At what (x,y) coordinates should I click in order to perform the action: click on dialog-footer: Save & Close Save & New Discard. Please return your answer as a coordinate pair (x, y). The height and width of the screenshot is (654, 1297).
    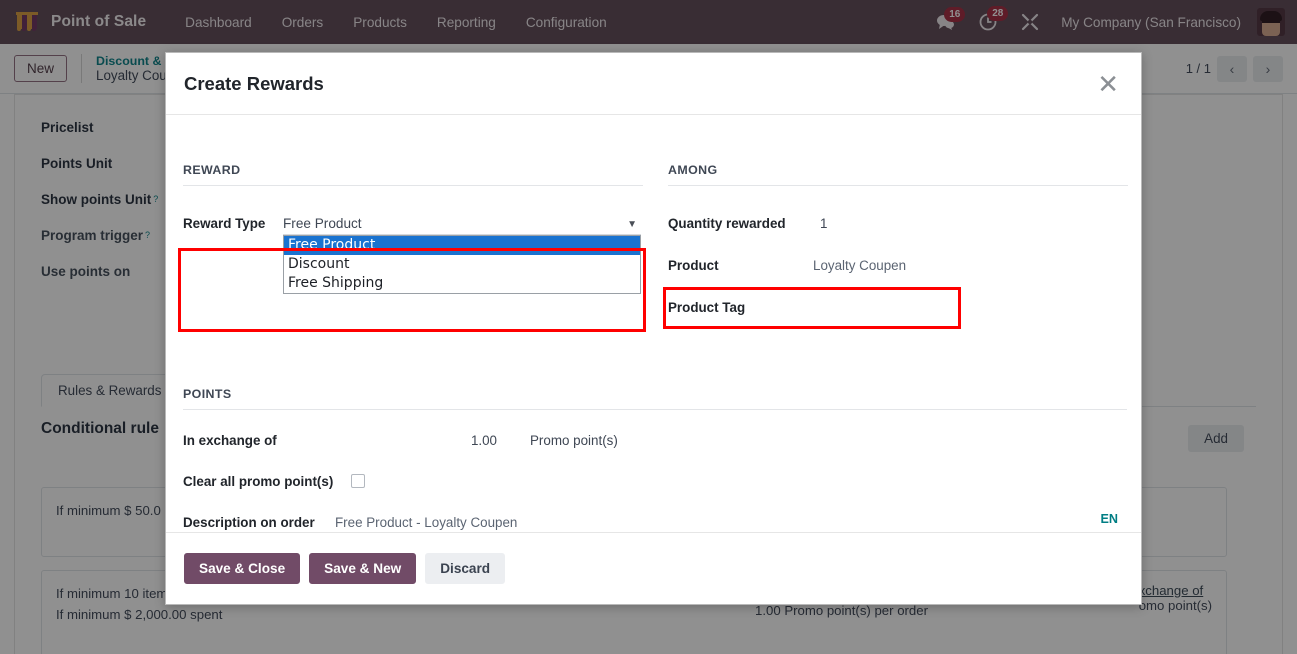
    Looking at the image, I should click on (653, 568).